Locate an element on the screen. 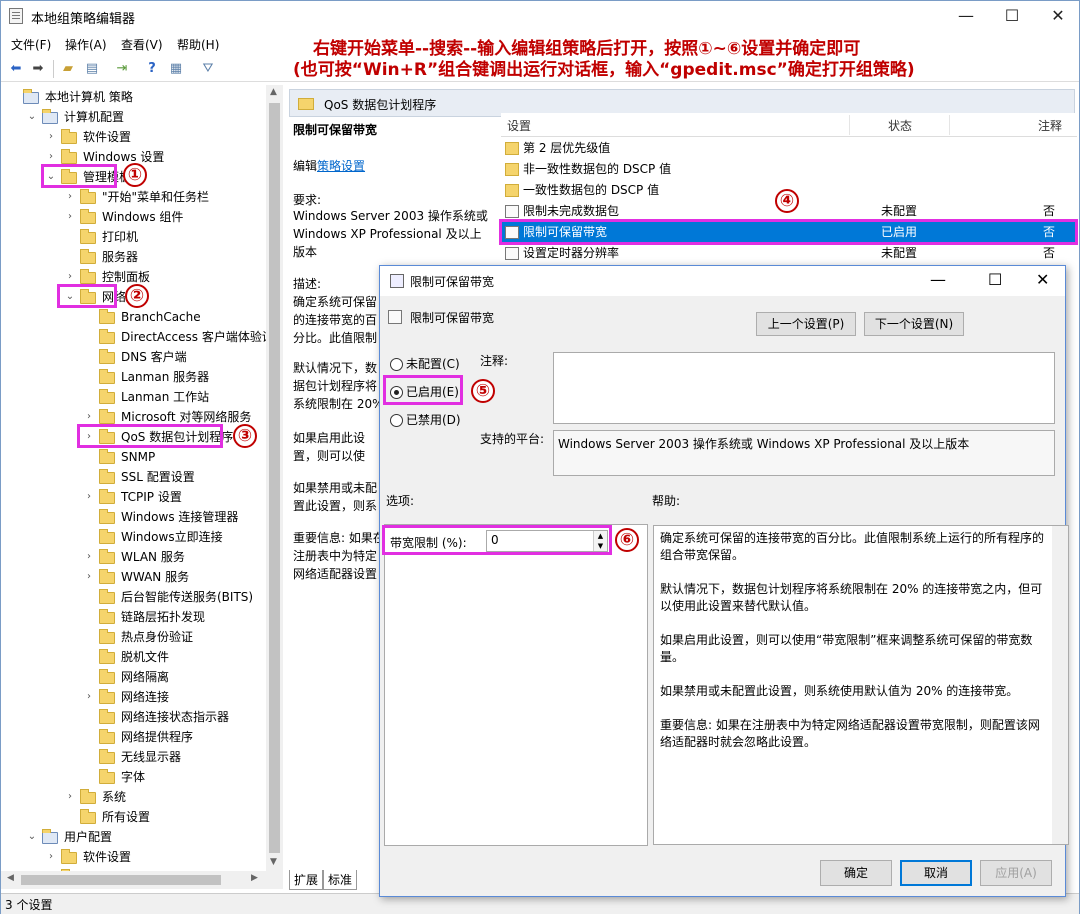 This screenshot has height=914, width=1080. tree-node: SSL 配置设置 is located at coordinates (133, 477).